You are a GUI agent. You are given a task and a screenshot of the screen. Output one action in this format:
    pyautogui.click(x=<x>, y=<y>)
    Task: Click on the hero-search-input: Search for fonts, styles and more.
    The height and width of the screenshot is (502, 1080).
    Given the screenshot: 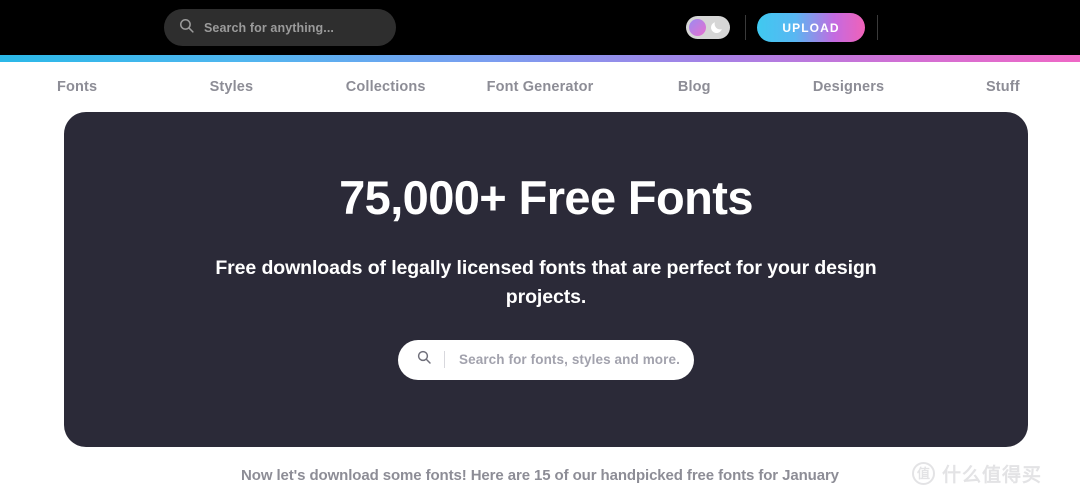 What is the action you would take?
    pyautogui.click(x=546, y=359)
    